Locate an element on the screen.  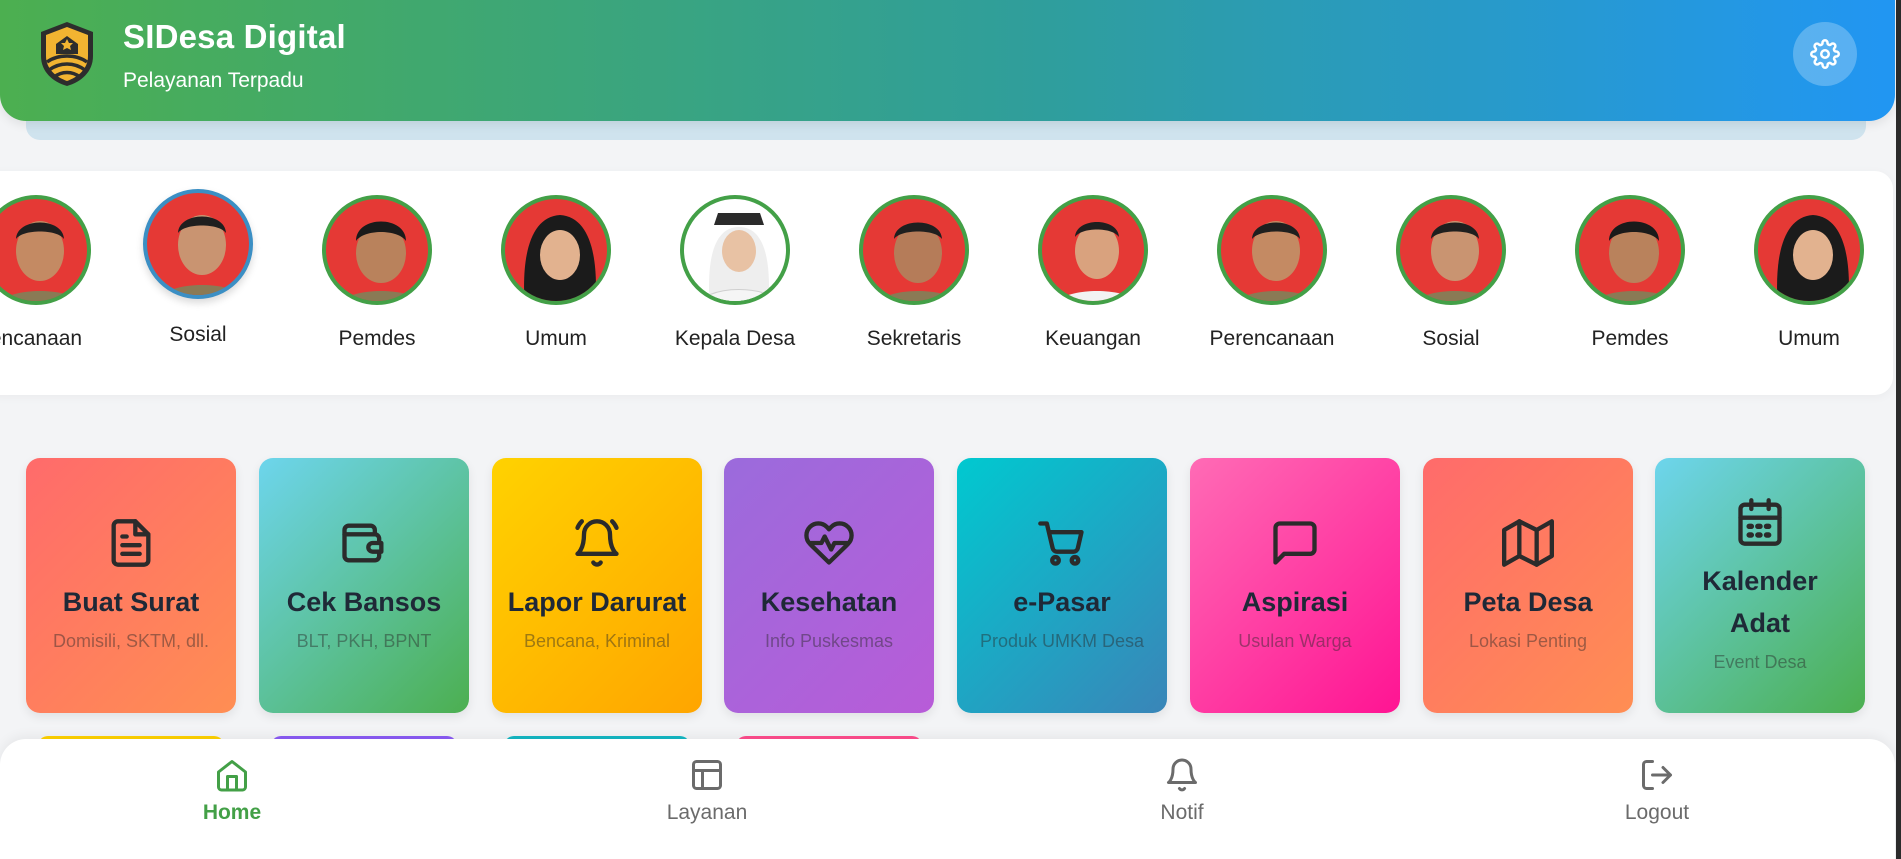
card-subtitle: Bencana, Kriminal is located at coordinates (597, 641).